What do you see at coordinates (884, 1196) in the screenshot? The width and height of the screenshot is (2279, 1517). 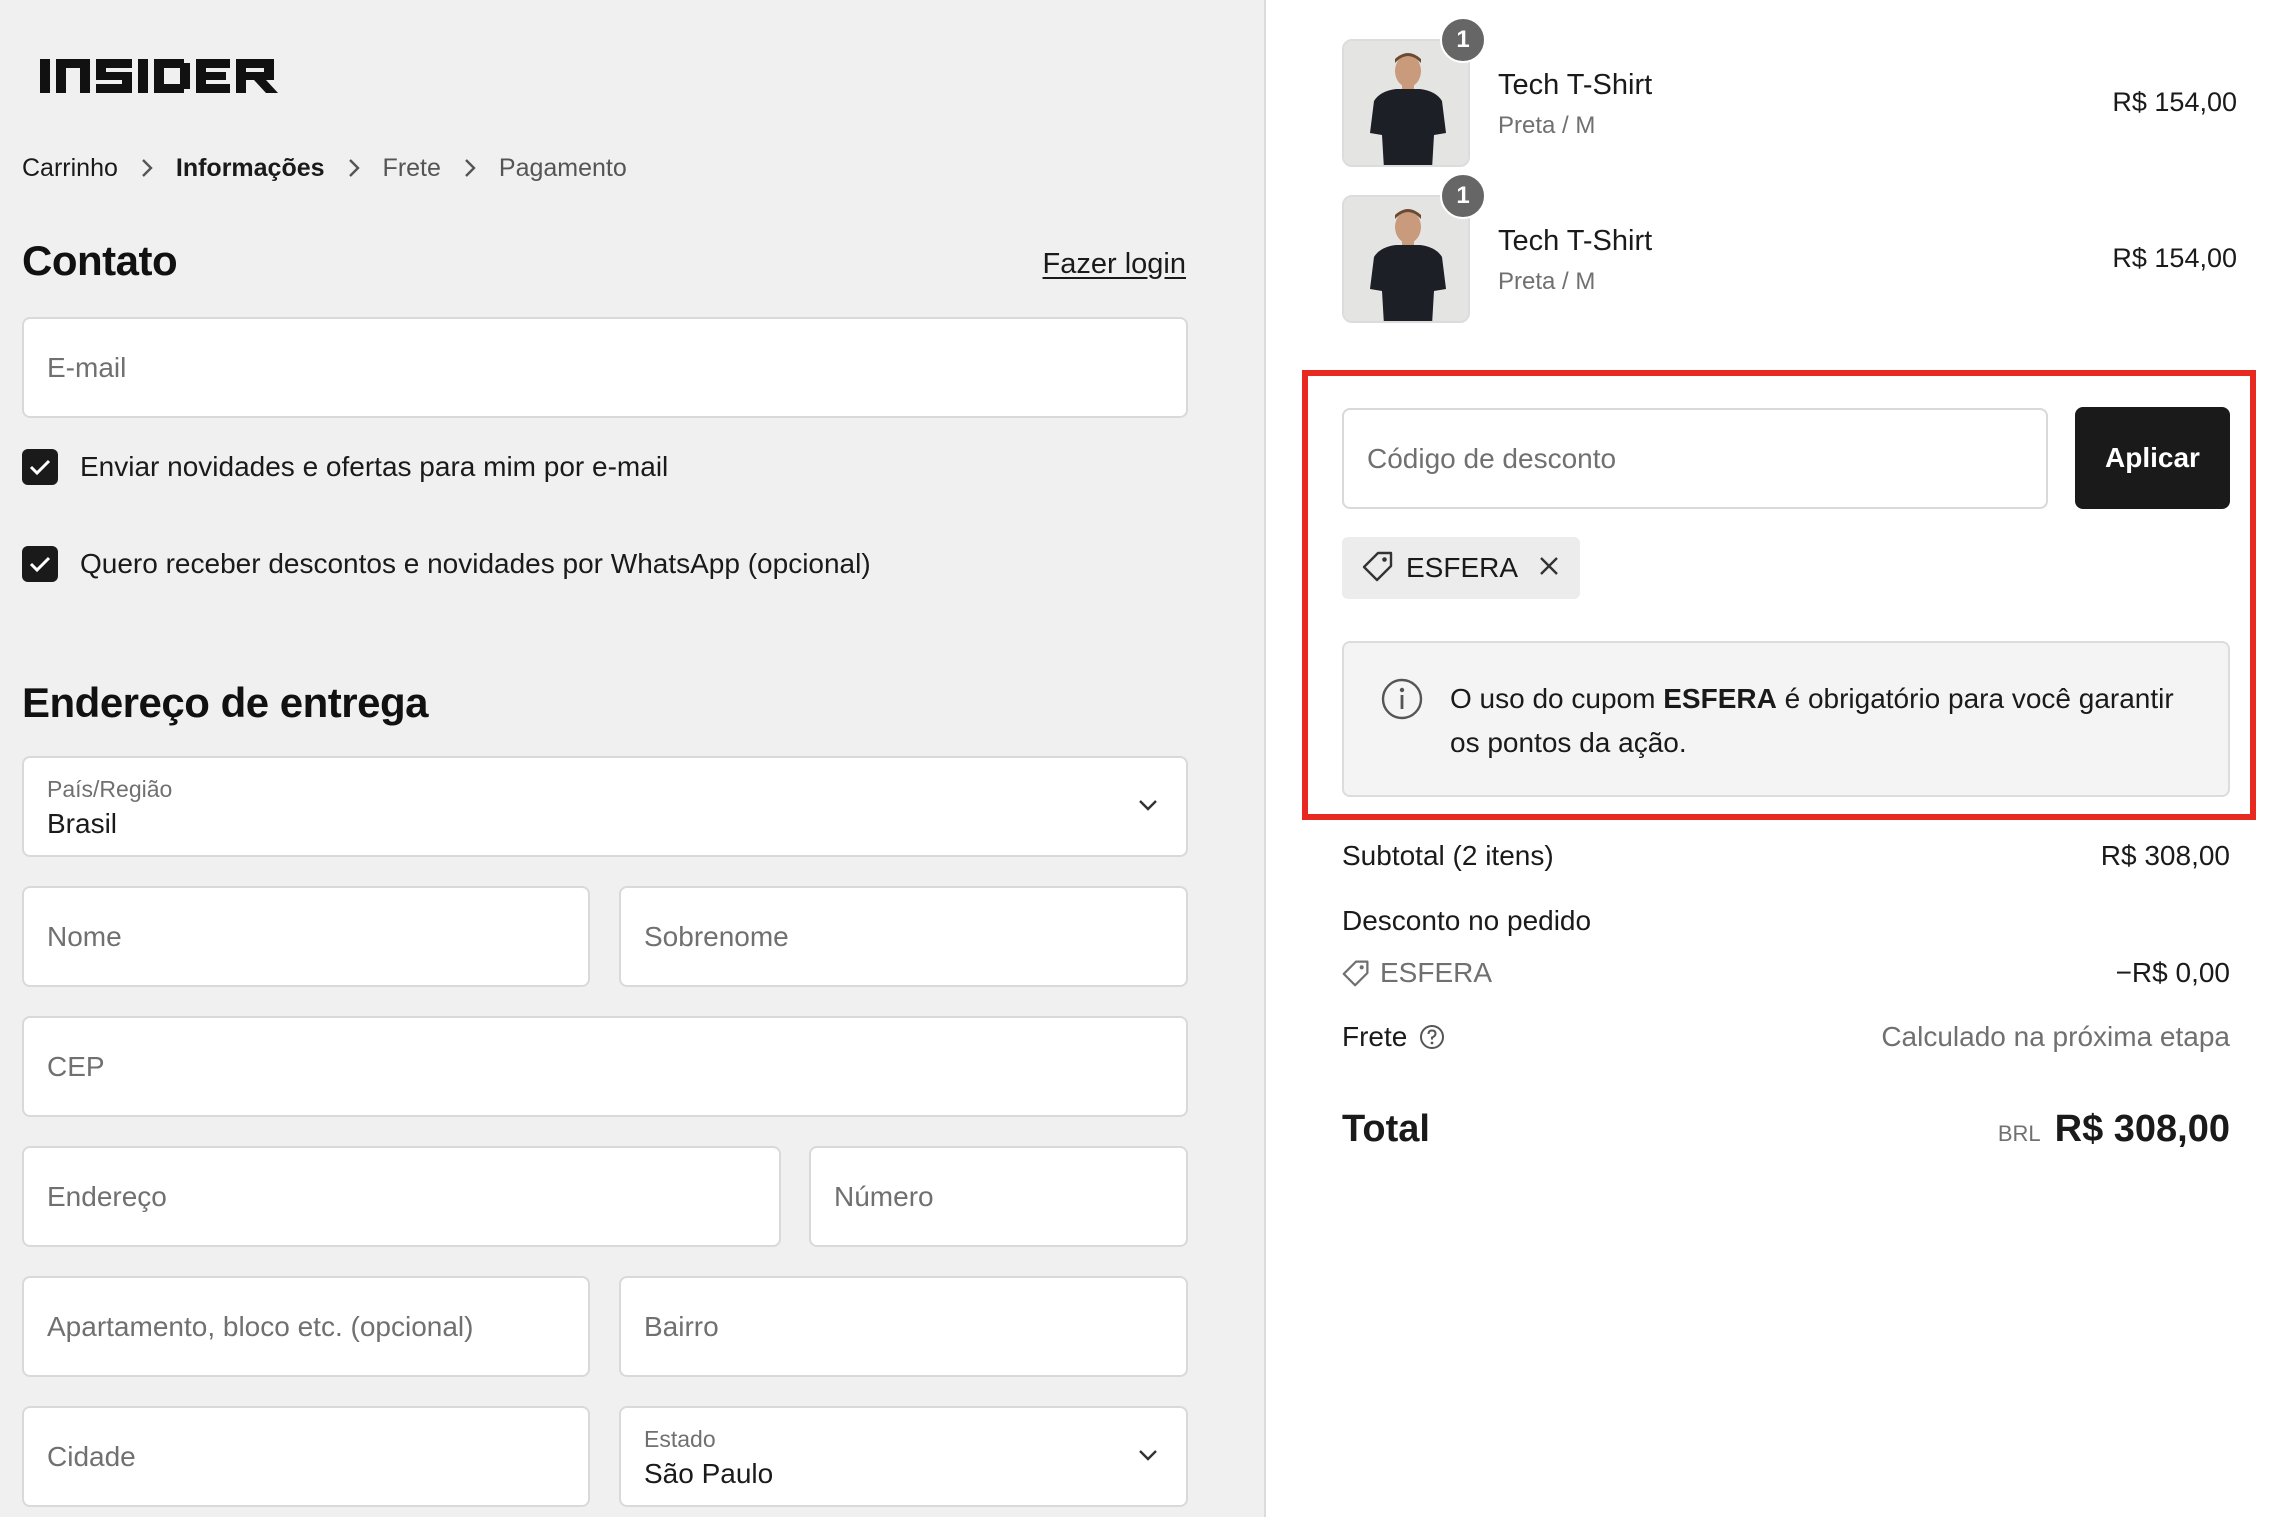 I see `number-placeholder: Número` at bounding box center [884, 1196].